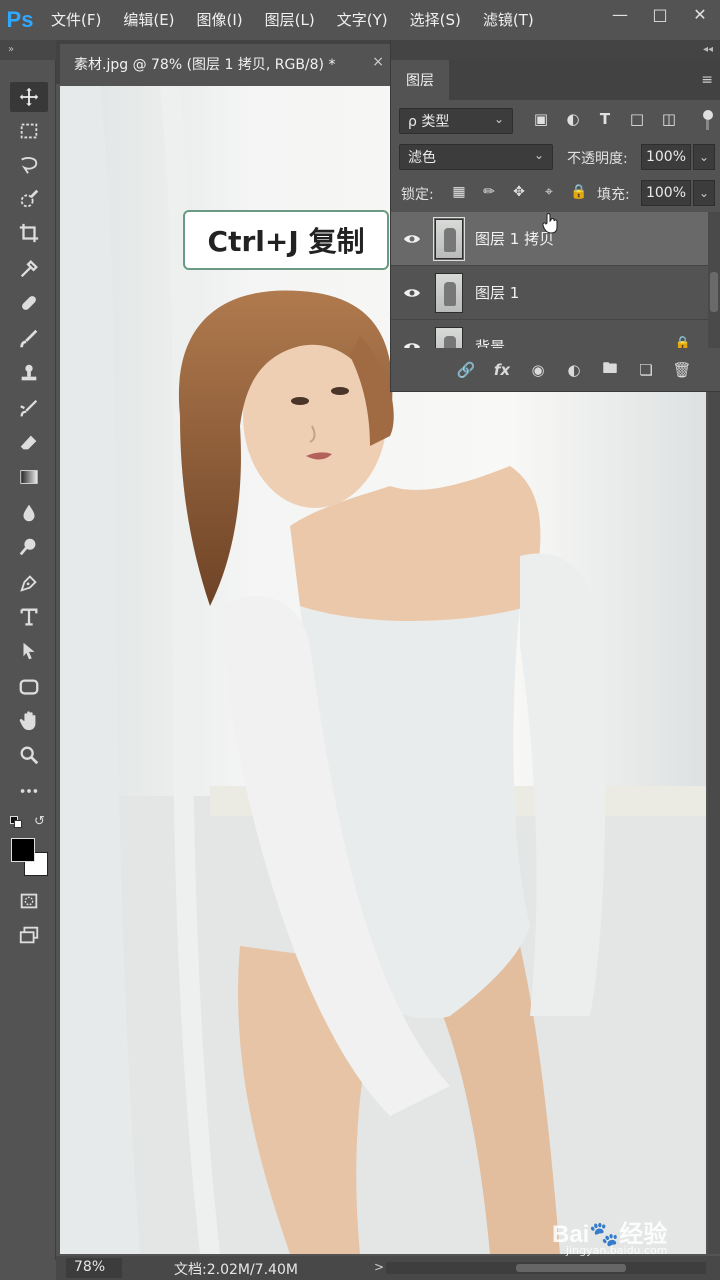 The height and width of the screenshot is (1280, 720). What do you see at coordinates (29, 165) in the screenshot?
I see `lasso-tool-icon` at bounding box center [29, 165].